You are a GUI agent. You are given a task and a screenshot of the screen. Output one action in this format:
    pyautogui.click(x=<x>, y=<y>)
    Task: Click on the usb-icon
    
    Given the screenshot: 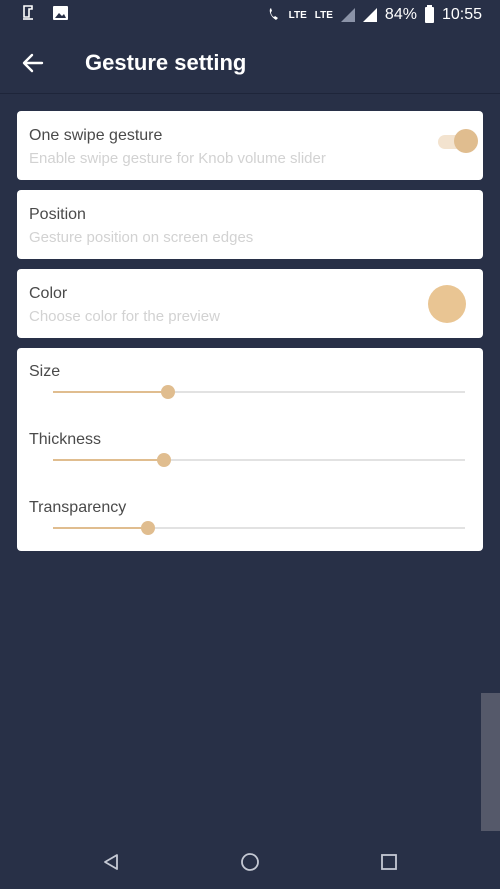 What is the action you would take?
    pyautogui.click(x=28, y=12)
    